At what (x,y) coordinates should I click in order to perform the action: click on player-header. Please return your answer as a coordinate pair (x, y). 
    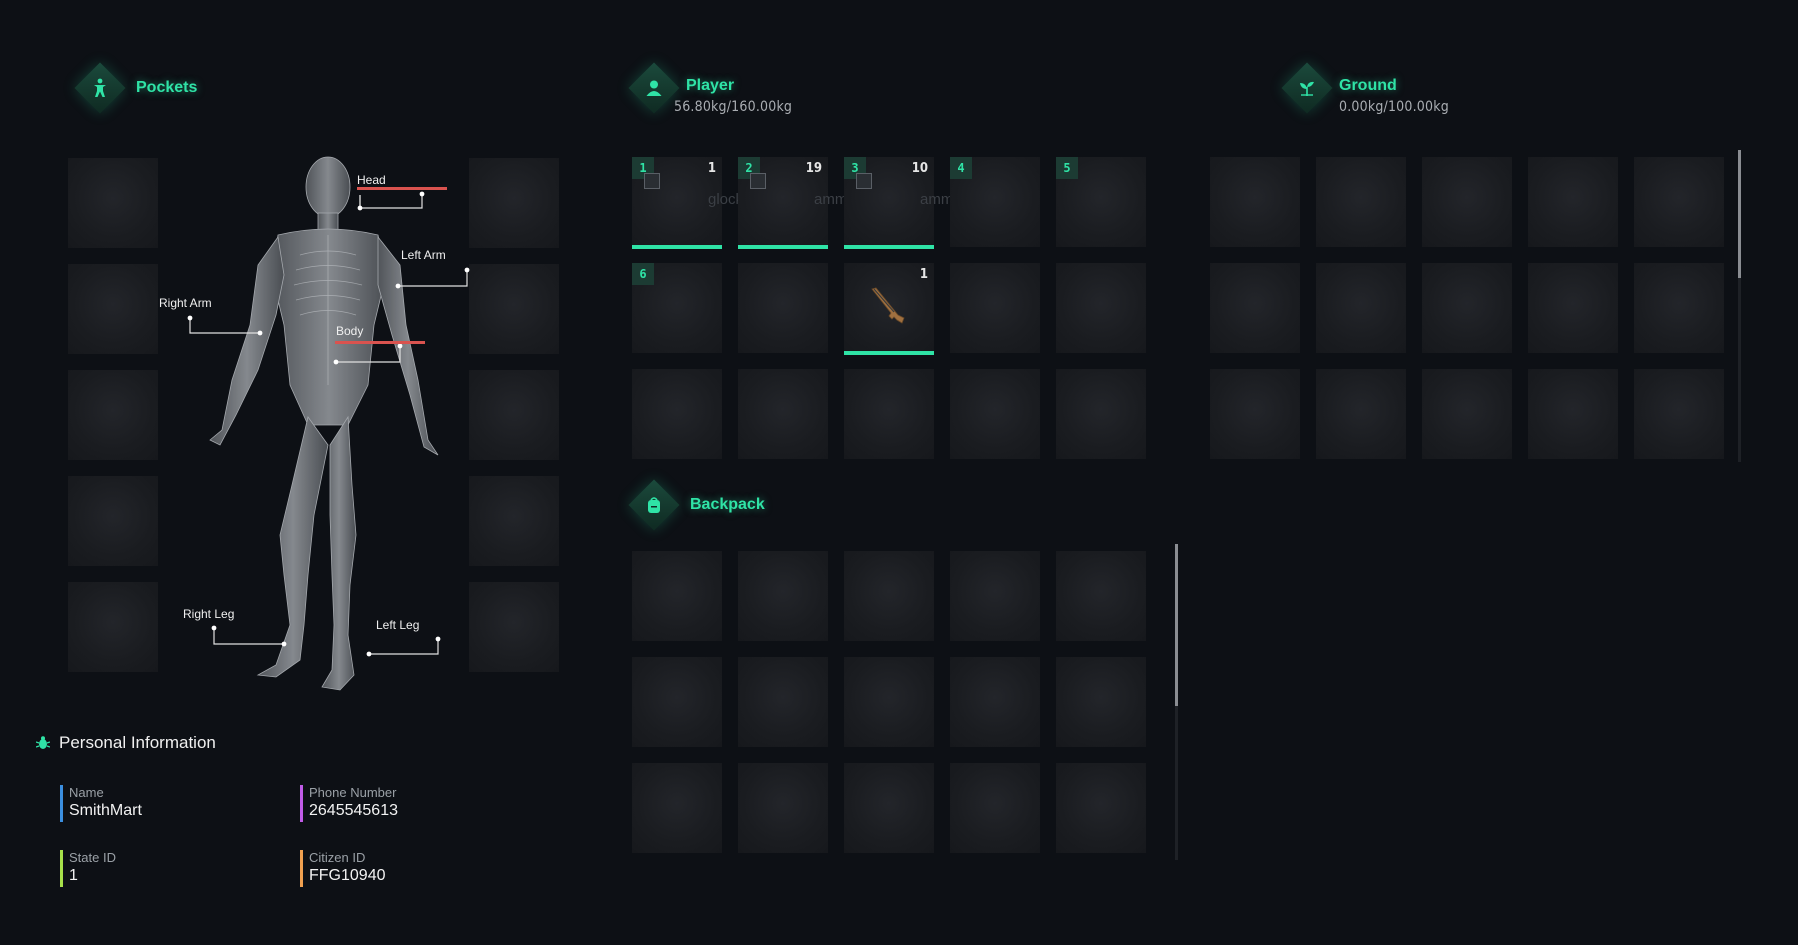
    Looking at the image, I should click on (654, 88).